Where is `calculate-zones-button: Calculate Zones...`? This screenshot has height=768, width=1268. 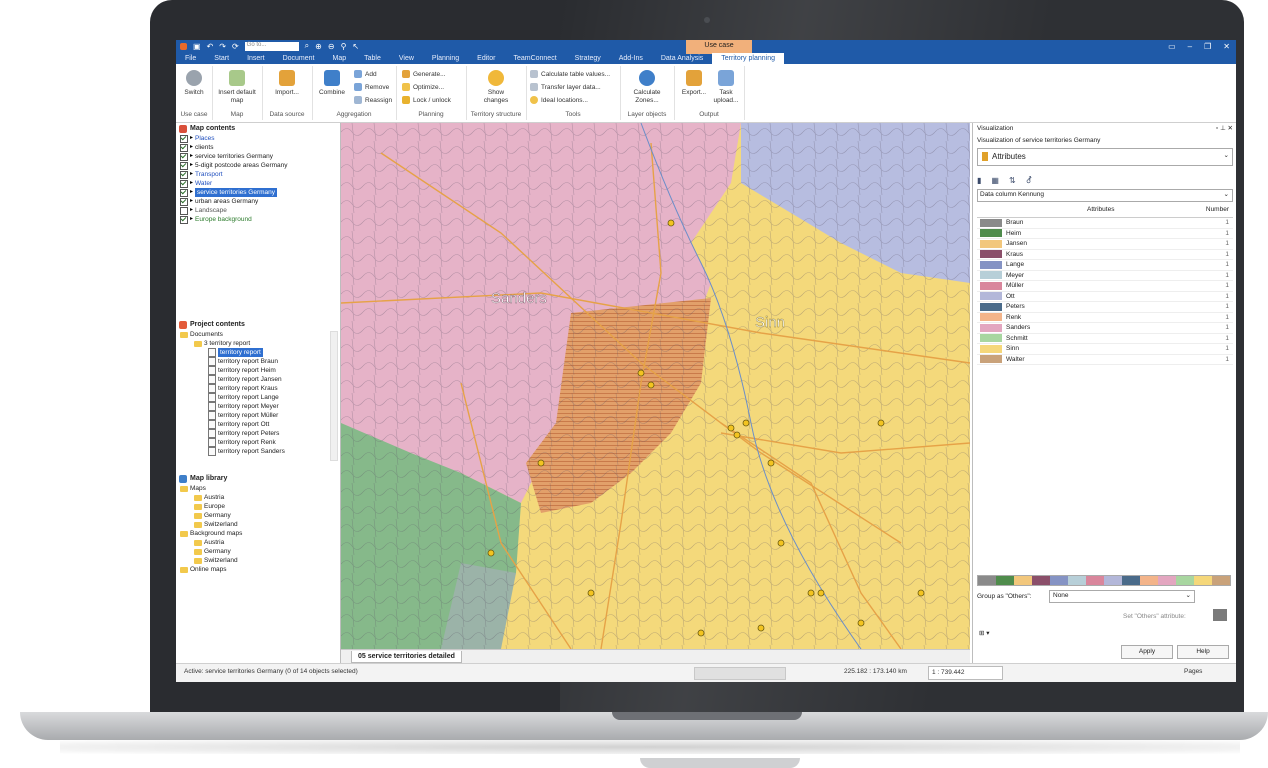 calculate-zones-button: Calculate Zones... is located at coordinates (647, 86).